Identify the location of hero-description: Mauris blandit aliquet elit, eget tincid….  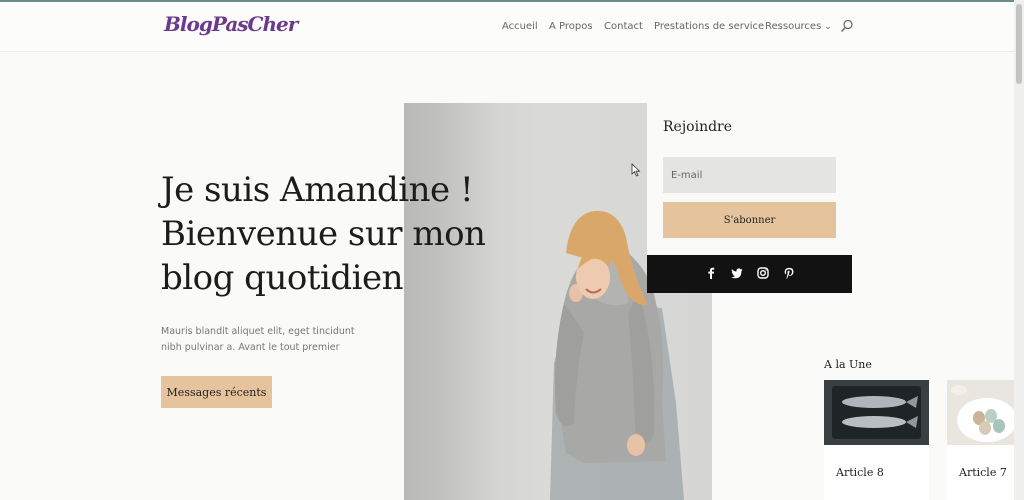
(258, 339).